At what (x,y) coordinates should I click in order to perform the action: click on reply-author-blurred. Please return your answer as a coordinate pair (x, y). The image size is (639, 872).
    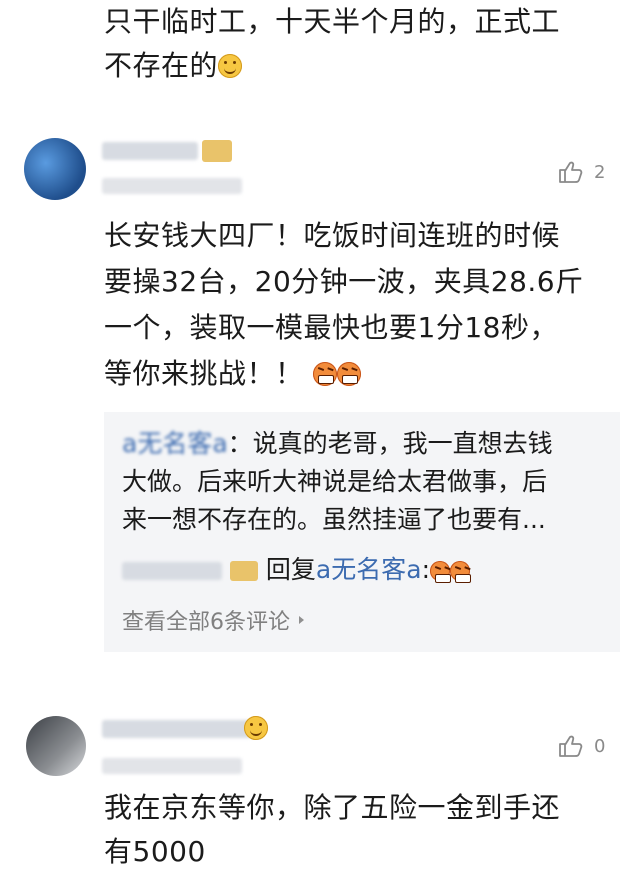
    Looking at the image, I should click on (172, 571).